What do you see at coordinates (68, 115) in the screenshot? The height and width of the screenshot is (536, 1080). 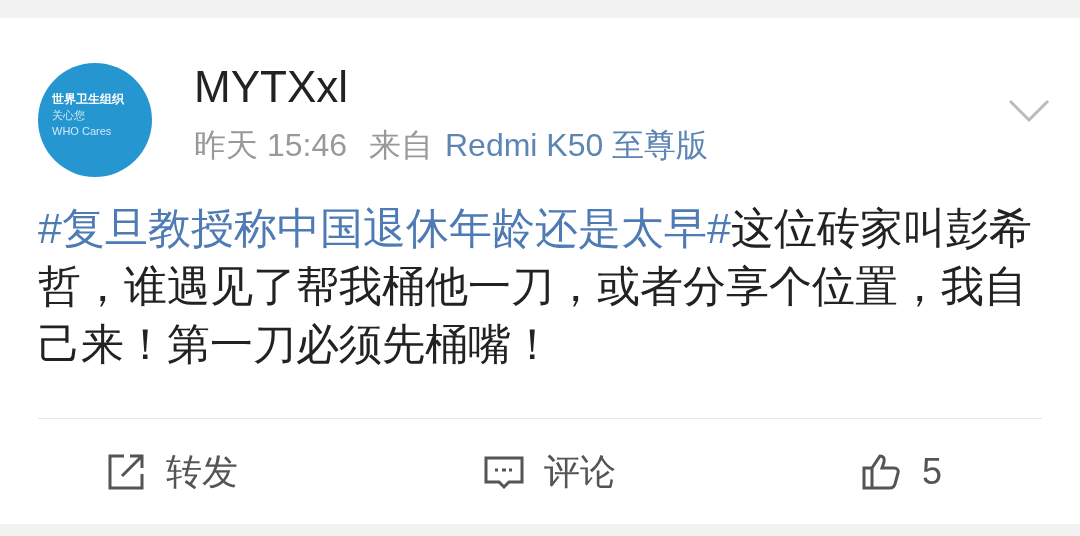 I see `avatar-text: 关心您` at bounding box center [68, 115].